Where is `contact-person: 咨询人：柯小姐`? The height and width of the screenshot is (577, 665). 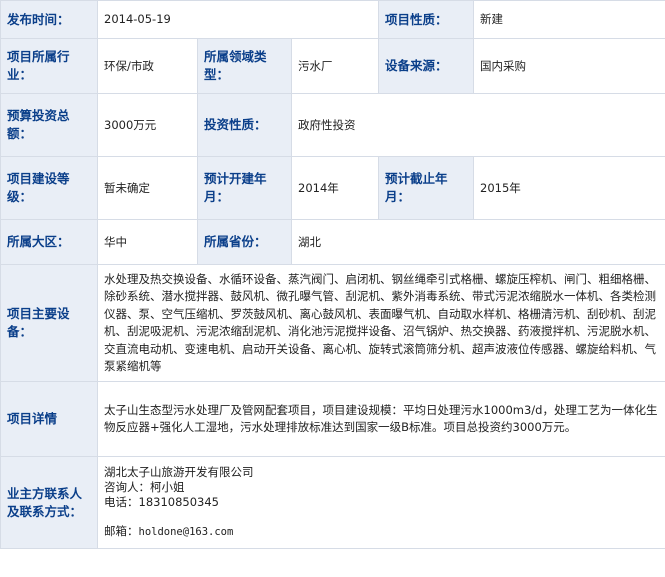 contact-person: 咨询人：柯小姐 is located at coordinates (144, 487).